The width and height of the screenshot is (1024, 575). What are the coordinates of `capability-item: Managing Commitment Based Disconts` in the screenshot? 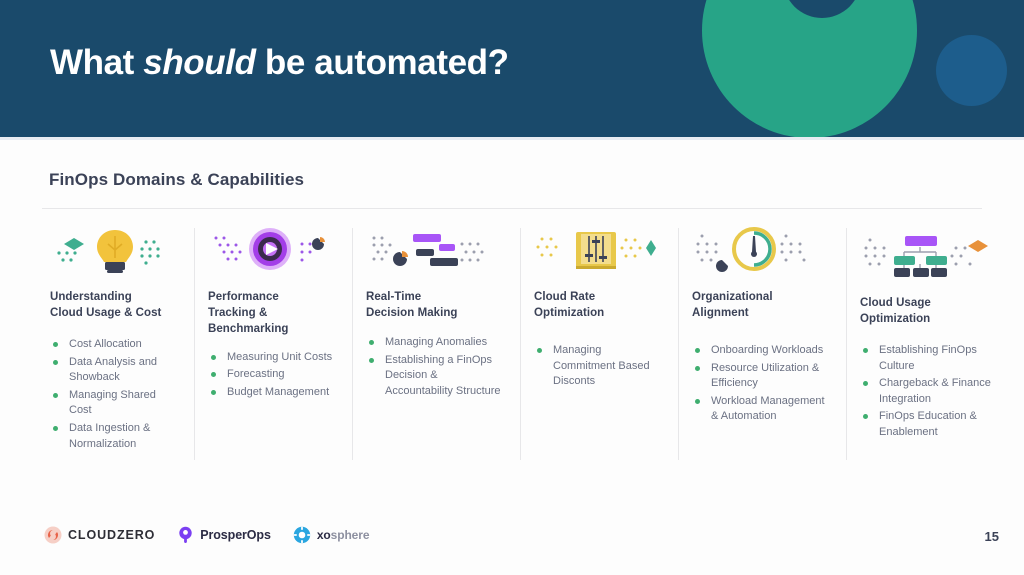 It's located at (599, 366).